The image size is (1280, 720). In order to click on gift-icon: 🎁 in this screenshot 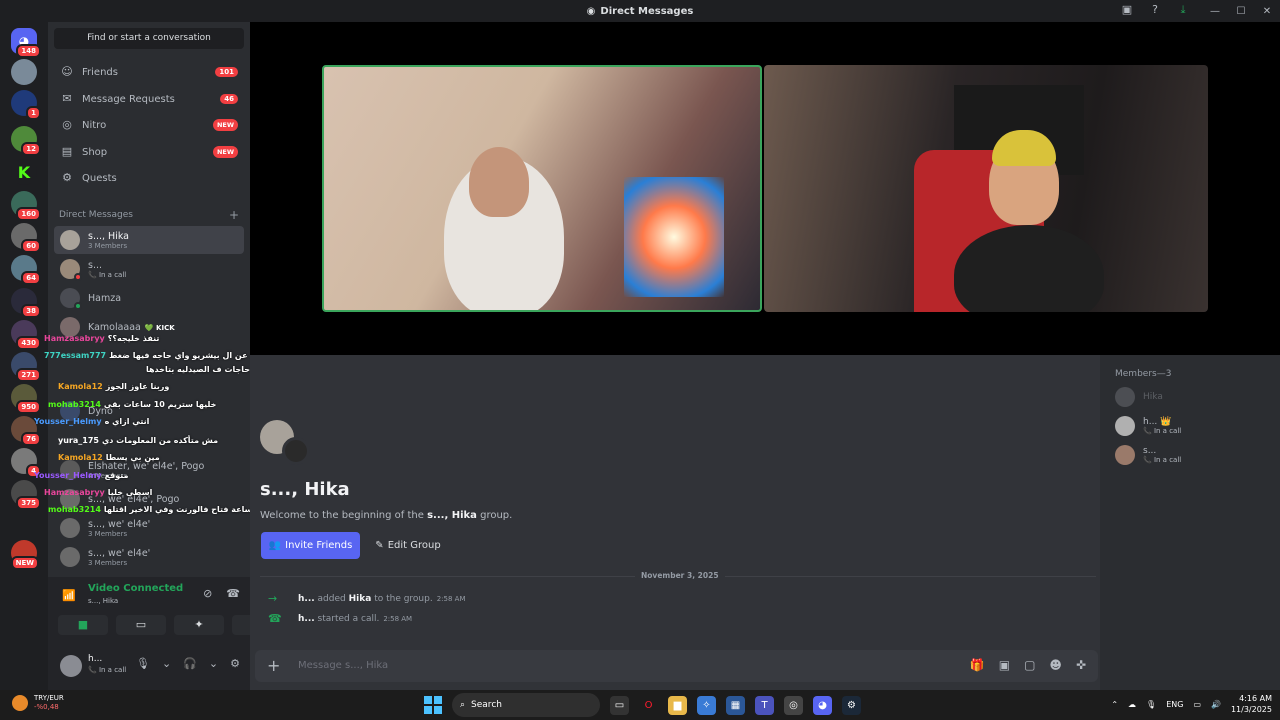, I will do `click(977, 665)`.